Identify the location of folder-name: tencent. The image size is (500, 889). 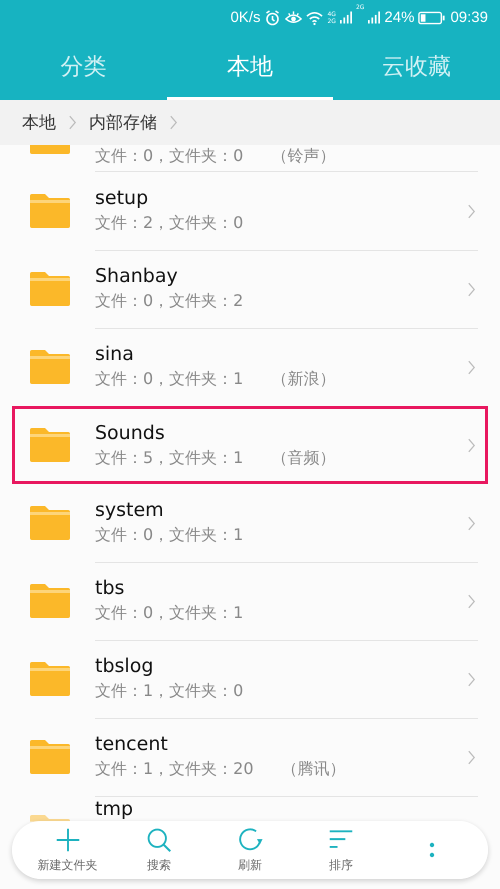
(132, 744).